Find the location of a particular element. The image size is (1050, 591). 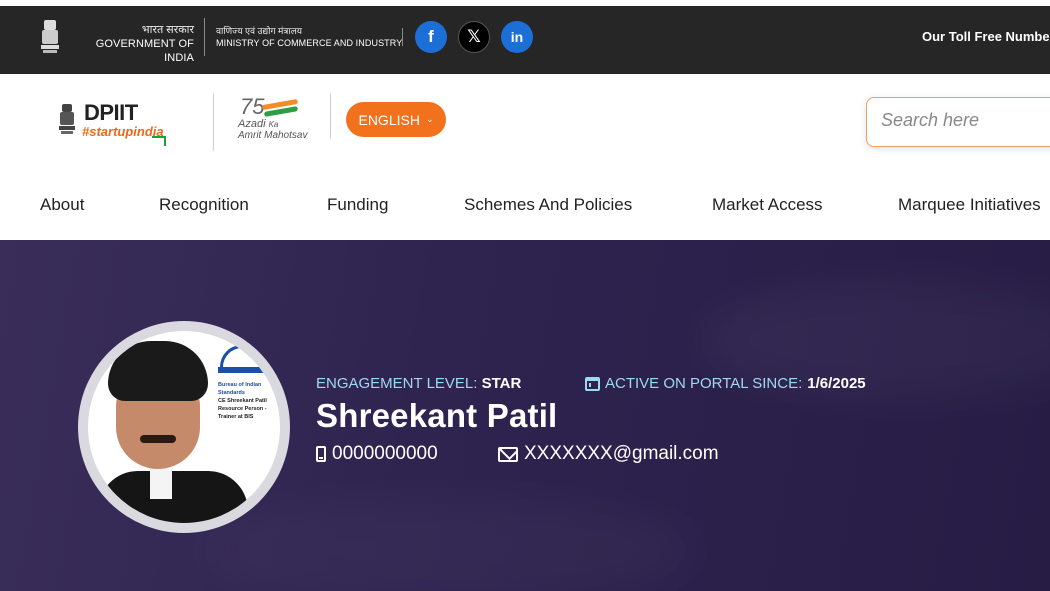

language-label: ENGLISH is located at coordinates (389, 119).